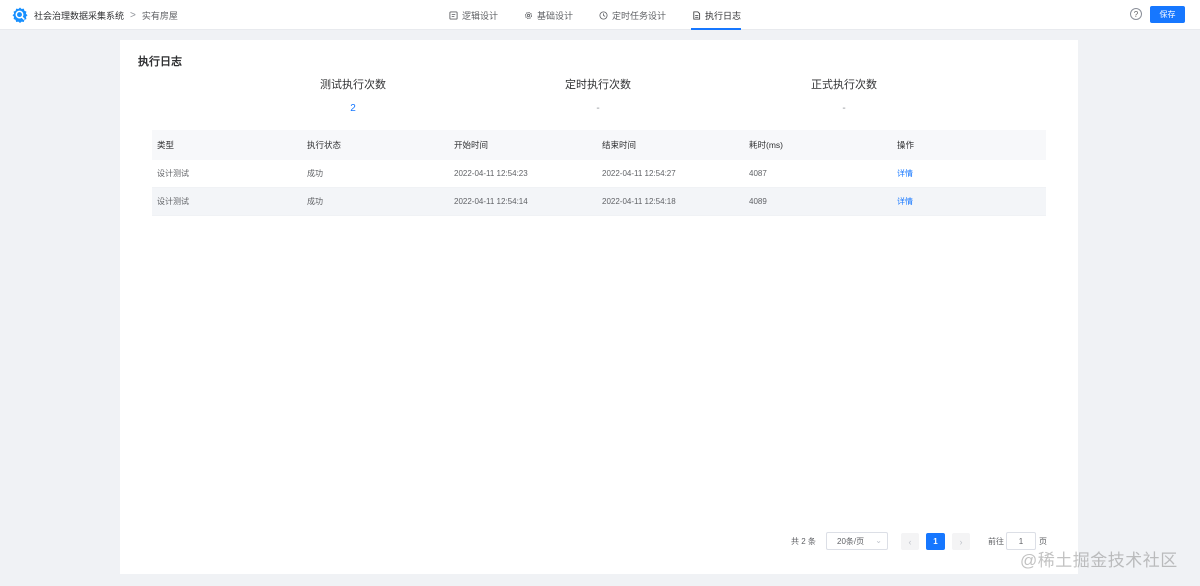 The height and width of the screenshot is (586, 1200). I want to click on clock-icon, so click(603, 15).